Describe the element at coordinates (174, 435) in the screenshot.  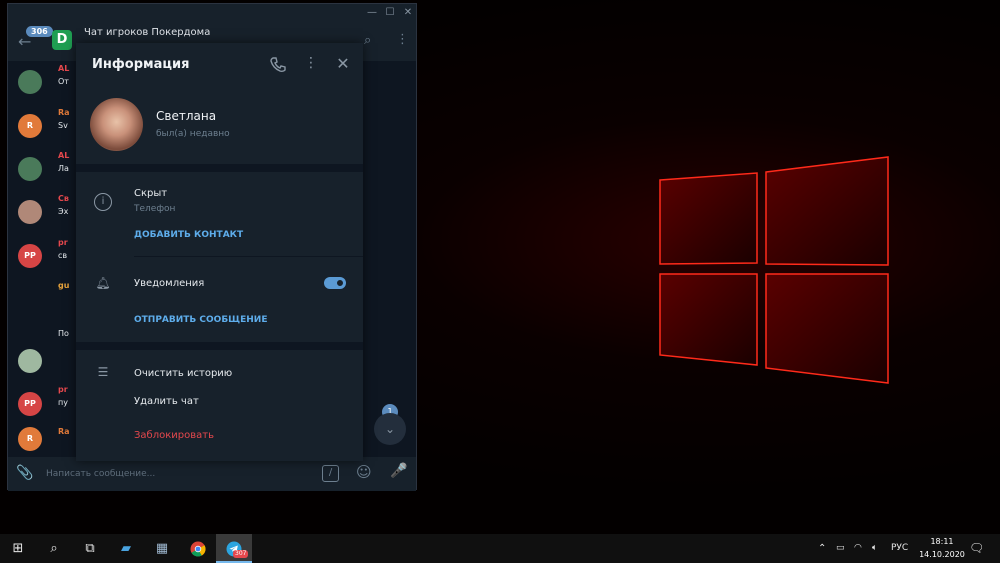
I see `block-user-button: Заблокировать` at that location.